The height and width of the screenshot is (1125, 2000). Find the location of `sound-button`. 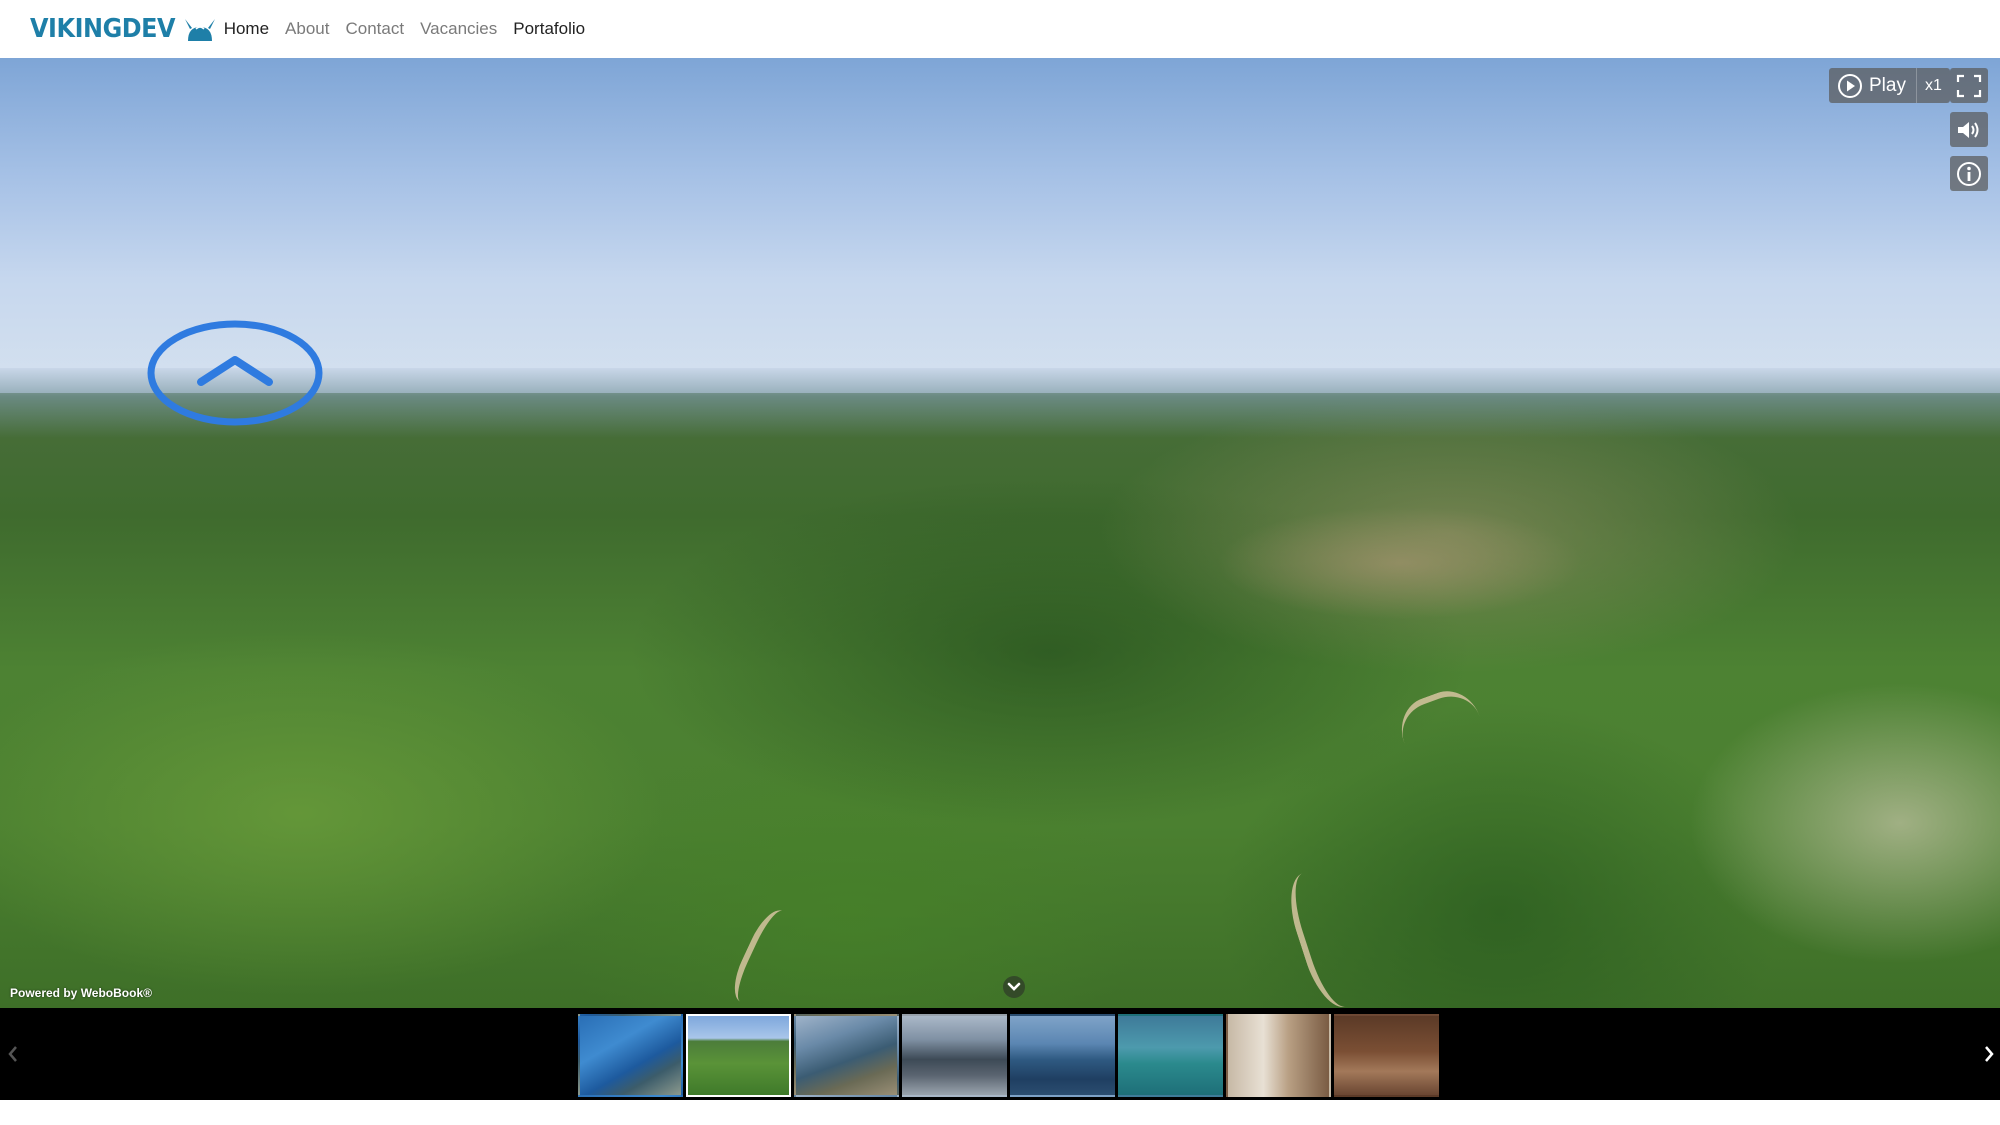

sound-button is located at coordinates (1969, 129).